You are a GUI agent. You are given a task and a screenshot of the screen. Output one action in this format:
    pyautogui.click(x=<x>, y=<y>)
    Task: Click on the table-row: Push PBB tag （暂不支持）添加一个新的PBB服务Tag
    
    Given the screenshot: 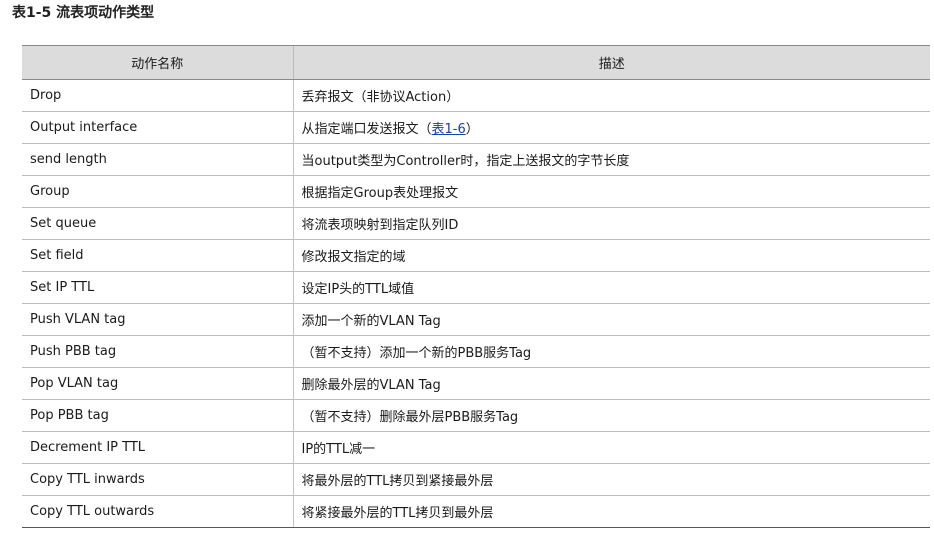 What is the action you would take?
    pyautogui.click(x=476, y=351)
    